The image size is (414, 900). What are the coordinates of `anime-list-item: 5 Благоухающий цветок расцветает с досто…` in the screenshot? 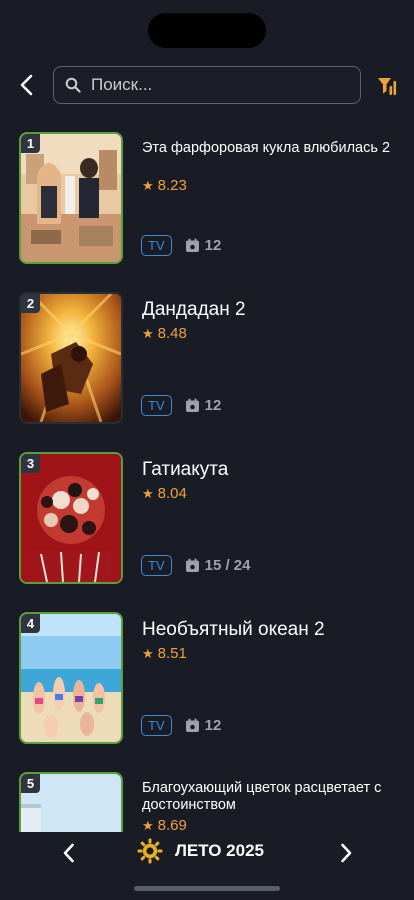 It's located at (207, 802).